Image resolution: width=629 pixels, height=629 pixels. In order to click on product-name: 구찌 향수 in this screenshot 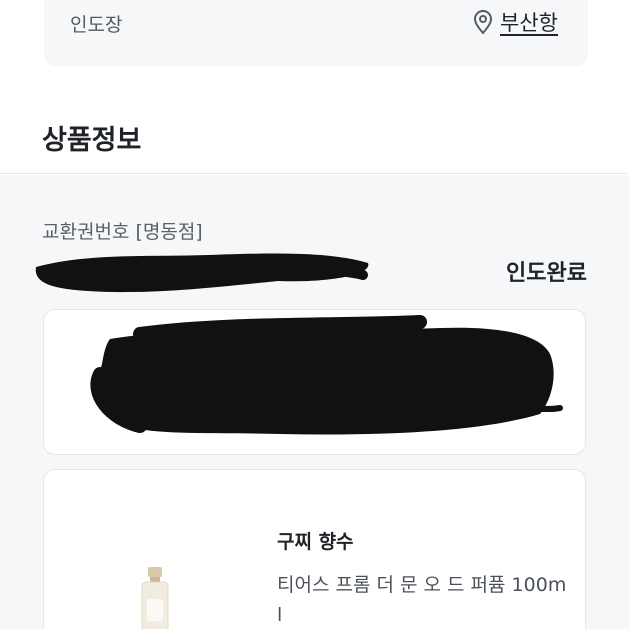, I will do `click(315, 542)`.